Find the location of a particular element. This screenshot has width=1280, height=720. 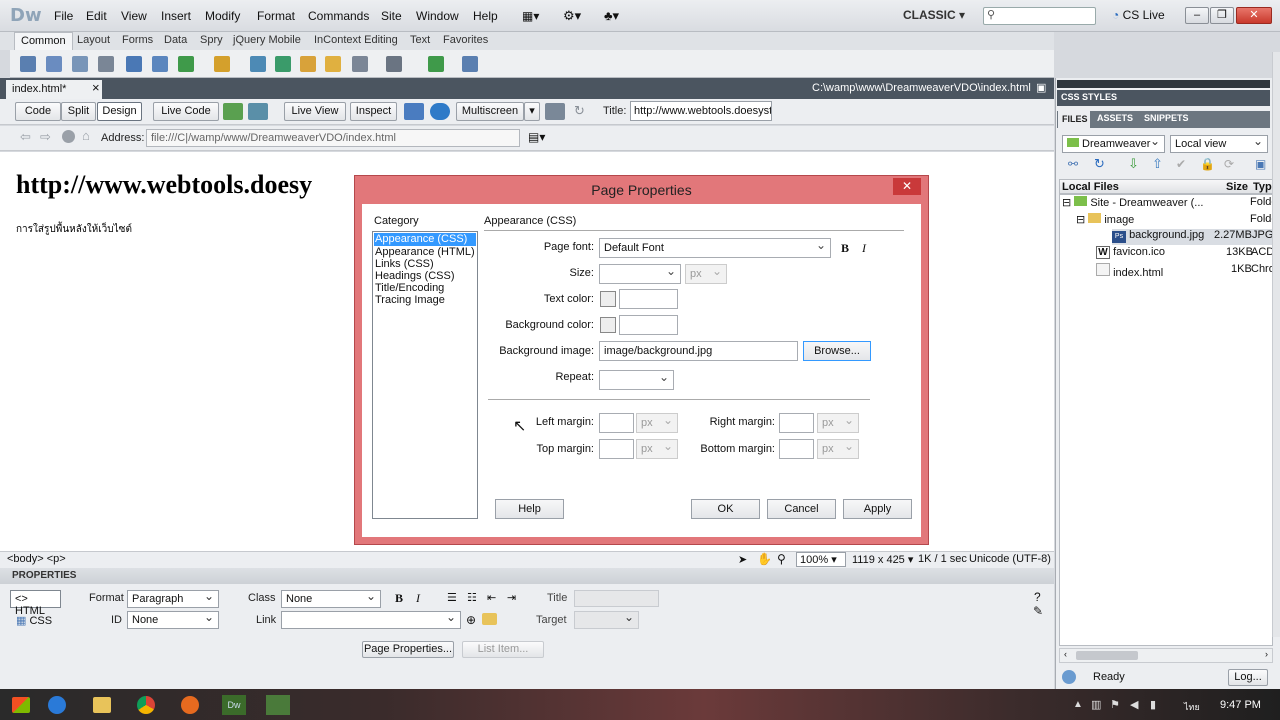

tab-spry: Spry is located at coordinates (211, 40).